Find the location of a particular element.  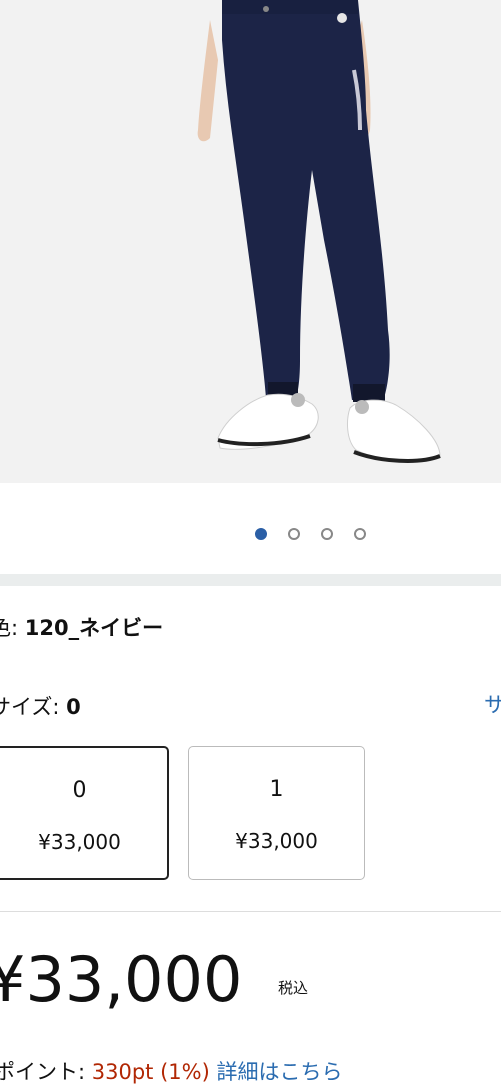

size-option-1: 1 ¥33,000 is located at coordinates (276, 813).